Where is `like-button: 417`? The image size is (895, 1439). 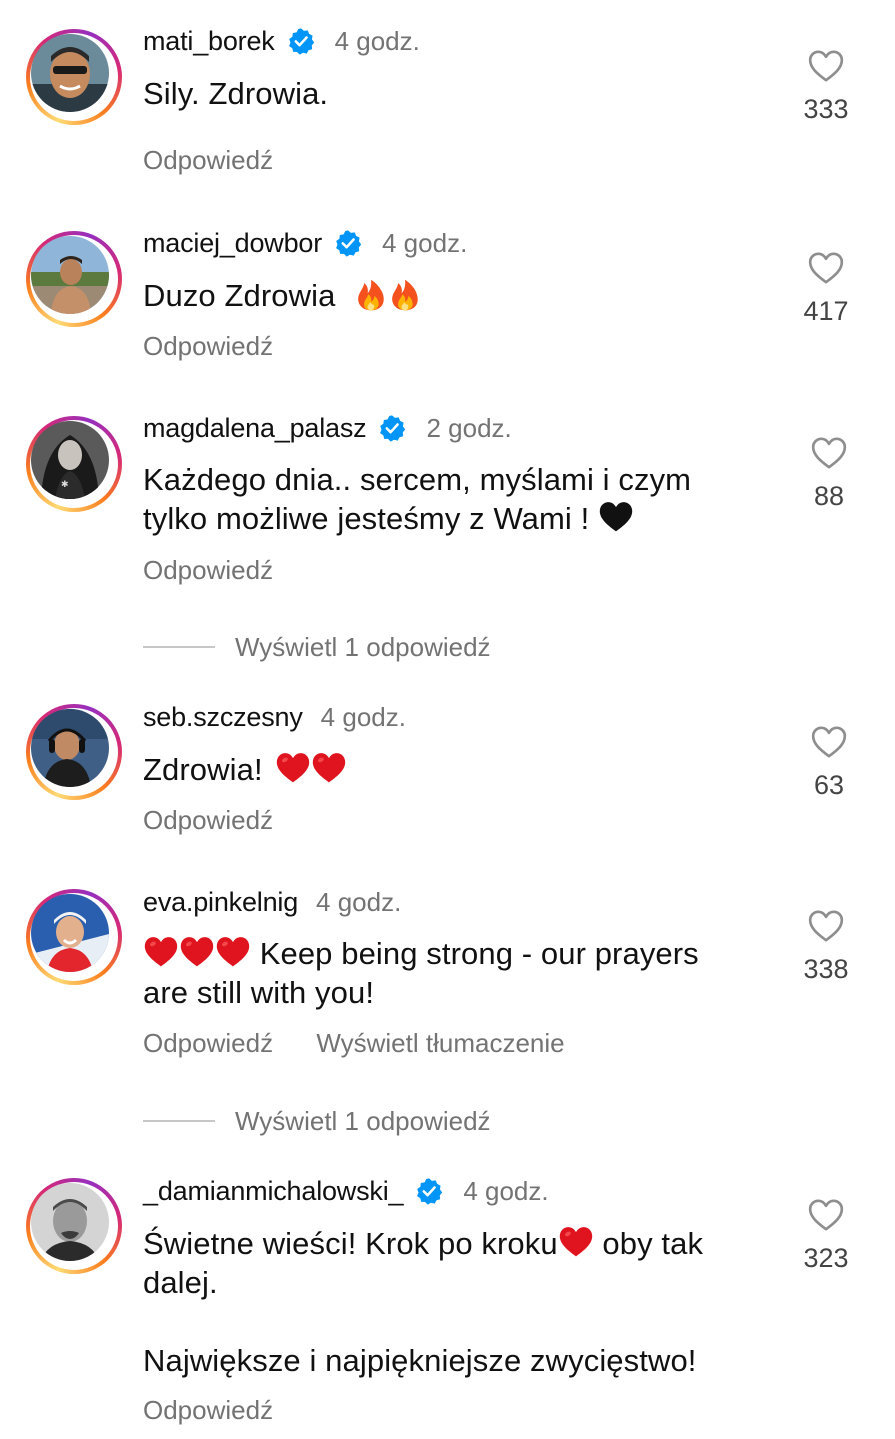
like-button: 417 is located at coordinates (826, 287).